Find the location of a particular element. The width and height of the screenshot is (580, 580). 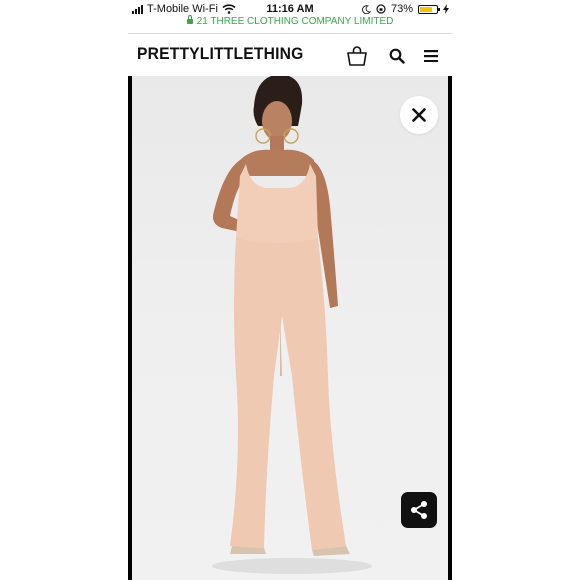

moon-icon is located at coordinates (366, 9).